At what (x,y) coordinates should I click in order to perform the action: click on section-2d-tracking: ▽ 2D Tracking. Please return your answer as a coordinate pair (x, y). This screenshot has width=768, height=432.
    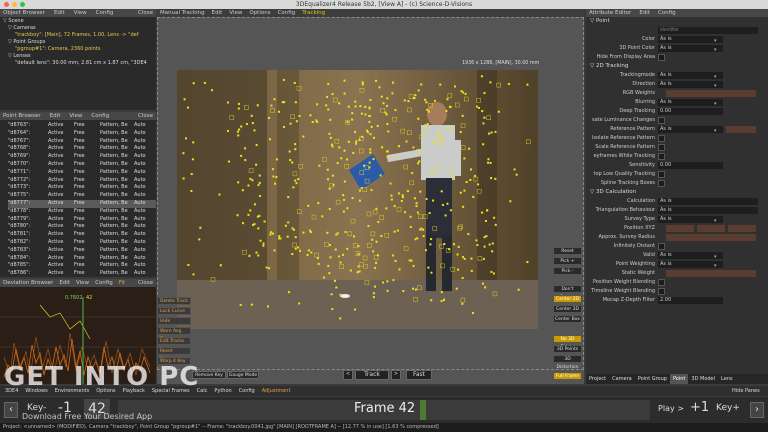
    Looking at the image, I should click on (677, 66).